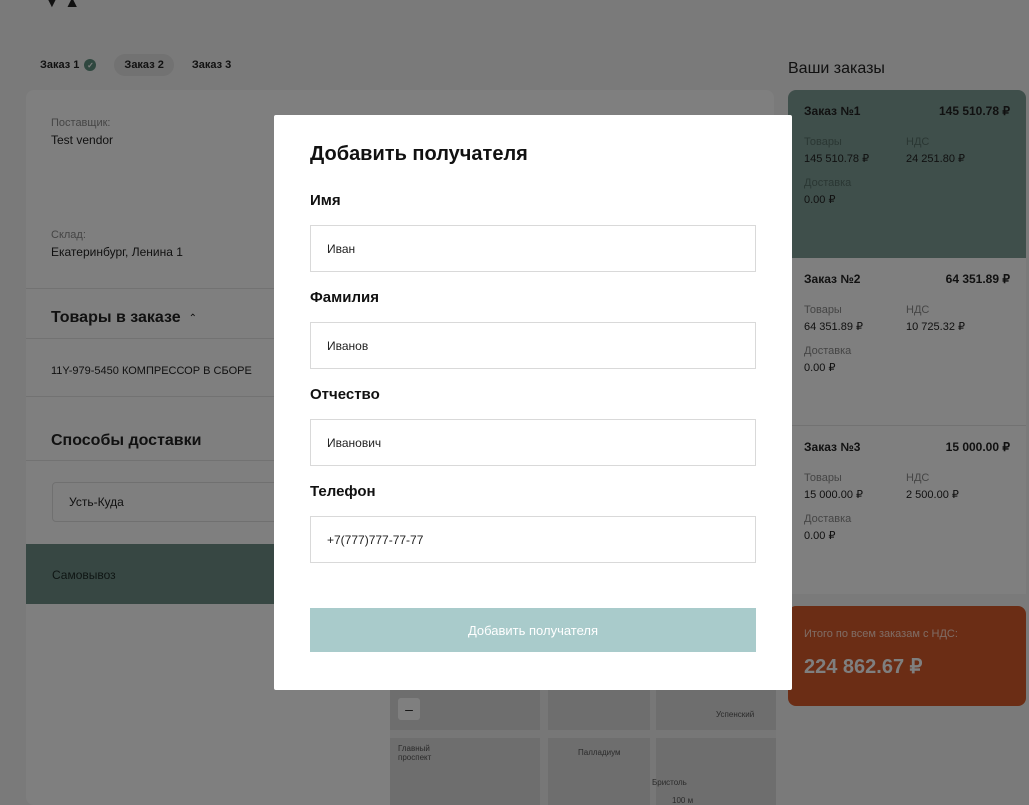 The height and width of the screenshot is (805, 1029). I want to click on last-name-field, so click(533, 345).